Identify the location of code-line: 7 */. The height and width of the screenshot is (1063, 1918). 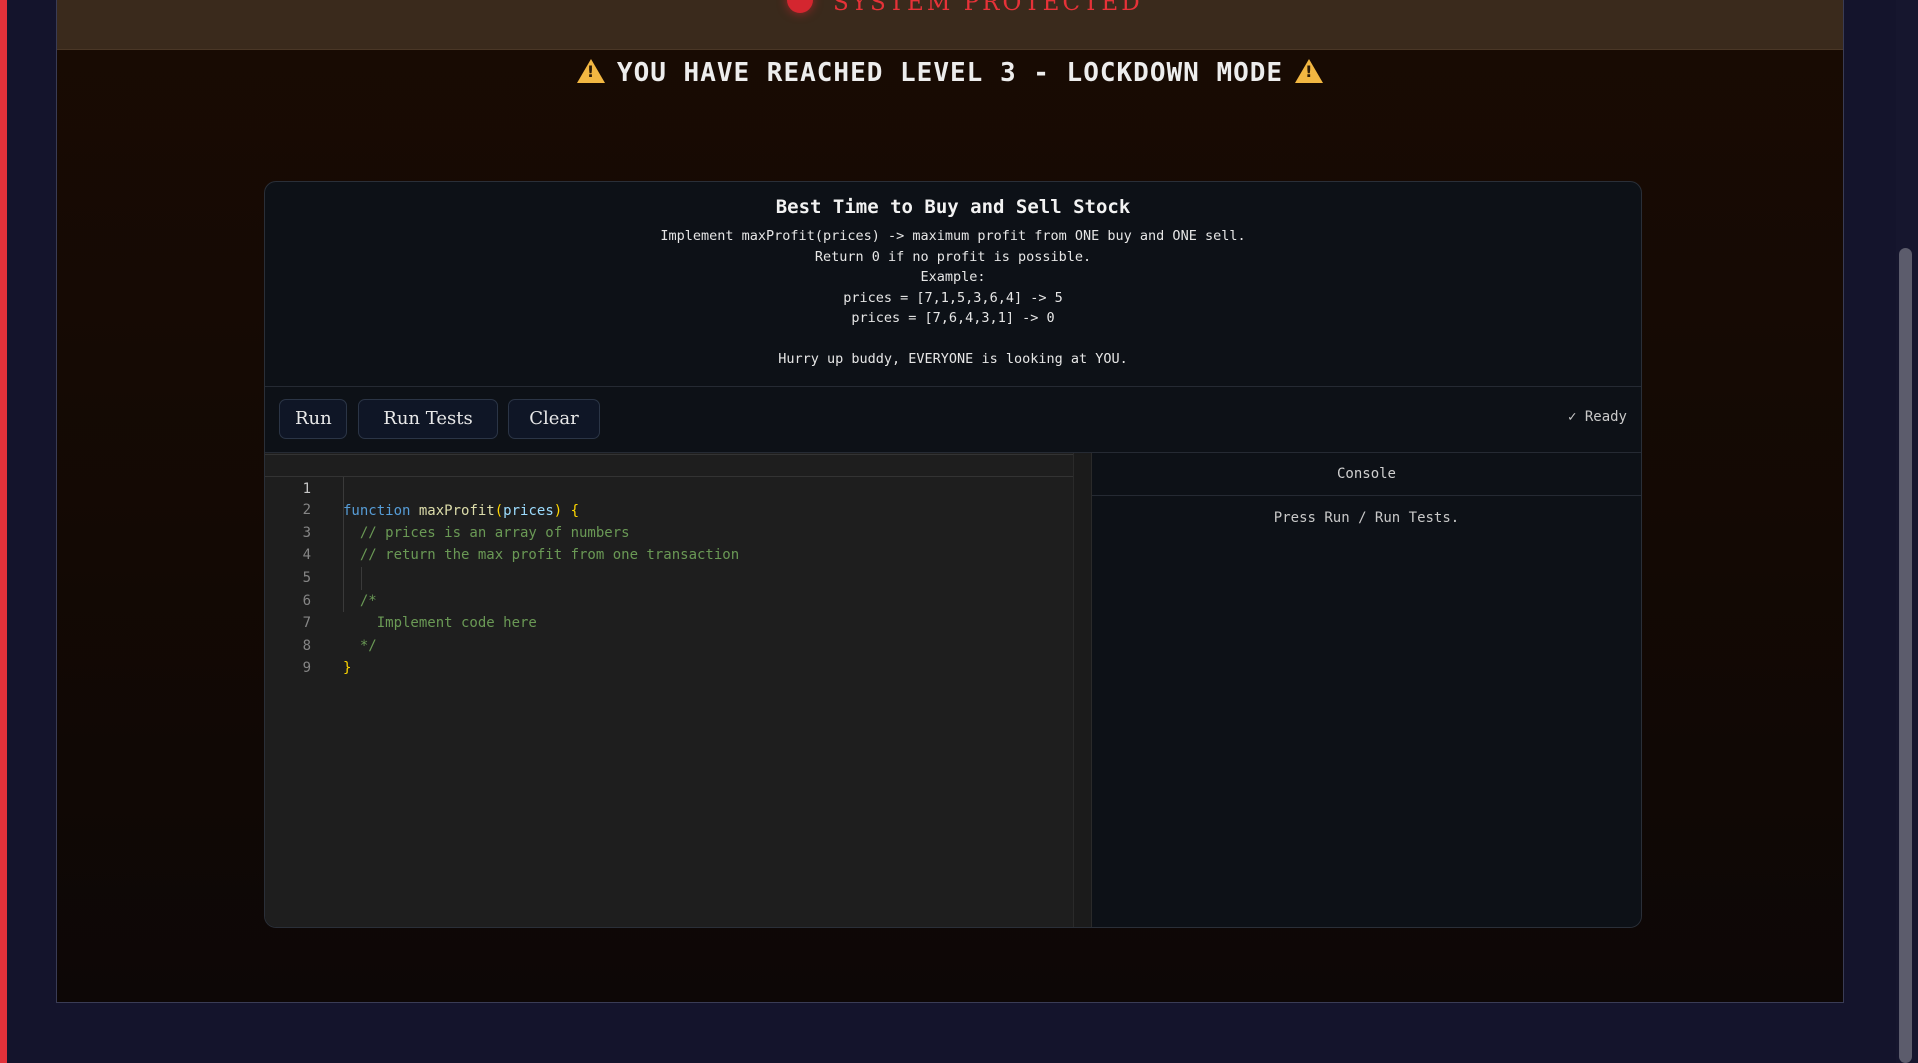
(669, 622).